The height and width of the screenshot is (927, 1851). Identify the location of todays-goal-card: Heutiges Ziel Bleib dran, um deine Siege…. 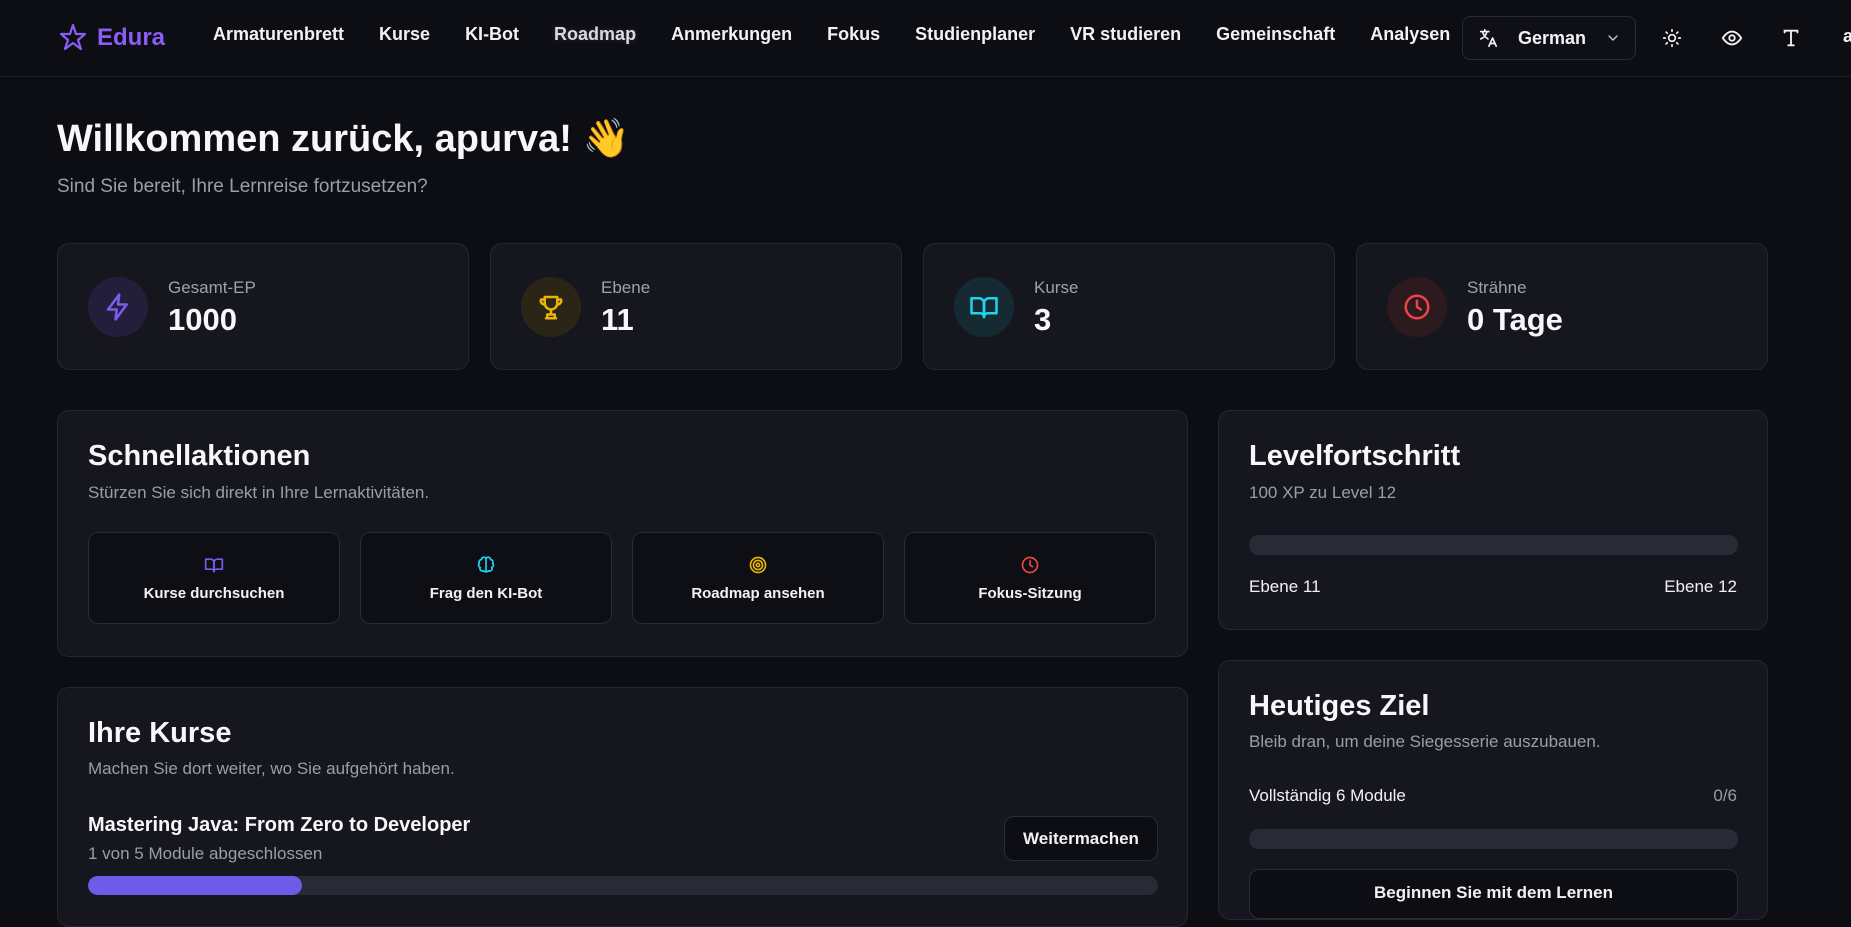
(1493, 790).